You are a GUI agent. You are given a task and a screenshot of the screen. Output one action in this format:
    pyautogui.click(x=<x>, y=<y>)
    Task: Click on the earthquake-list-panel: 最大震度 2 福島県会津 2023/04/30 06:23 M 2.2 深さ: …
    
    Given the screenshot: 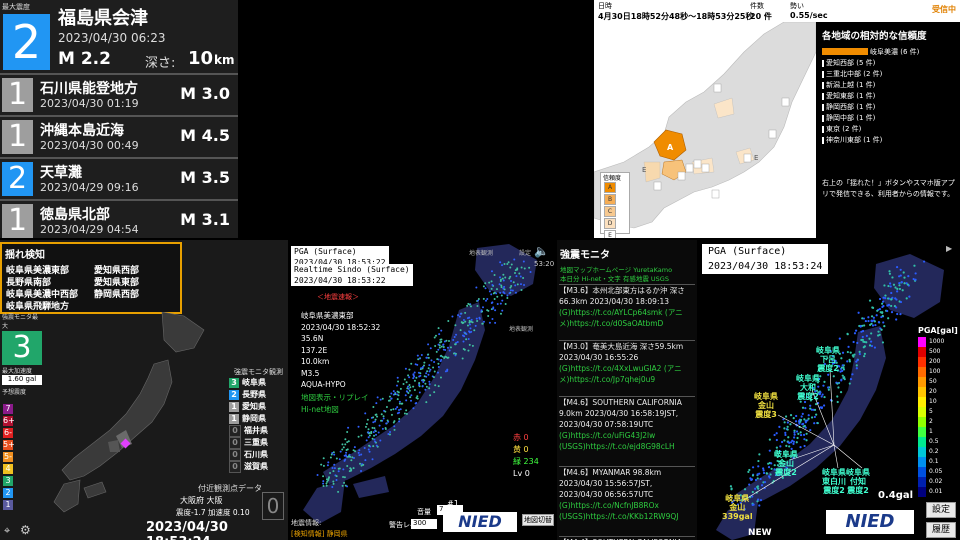 What is the action you would take?
    pyautogui.click(x=119, y=119)
    